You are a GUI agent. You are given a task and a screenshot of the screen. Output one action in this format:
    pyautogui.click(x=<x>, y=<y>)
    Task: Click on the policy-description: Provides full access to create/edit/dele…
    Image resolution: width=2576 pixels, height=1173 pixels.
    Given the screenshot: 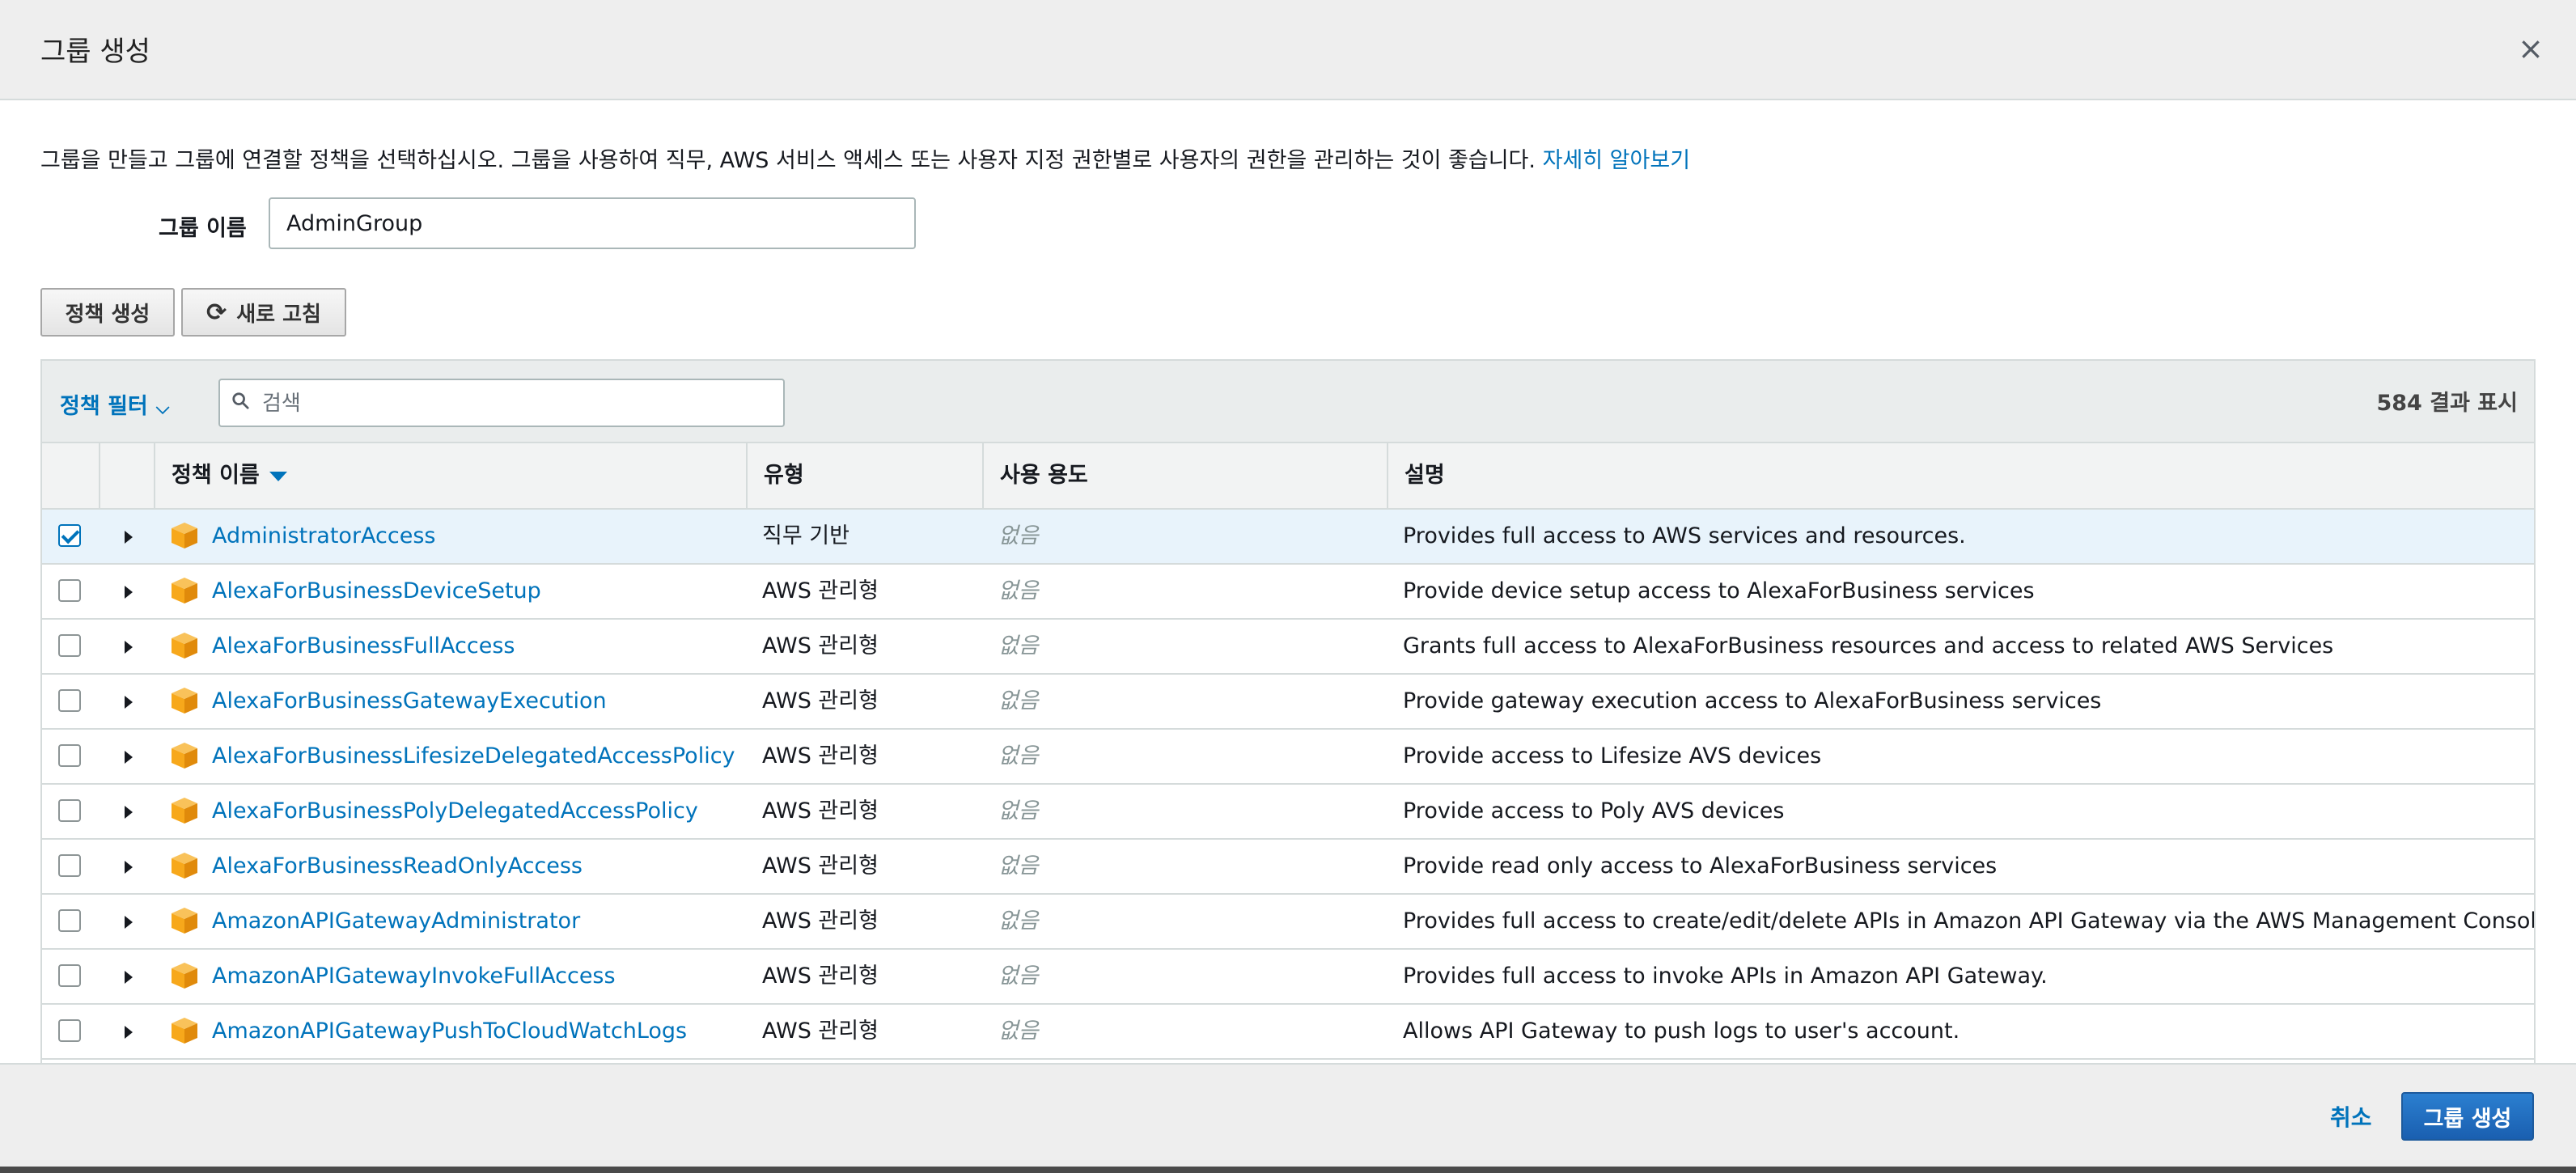 What is the action you would take?
    pyautogui.click(x=1969, y=921)
    